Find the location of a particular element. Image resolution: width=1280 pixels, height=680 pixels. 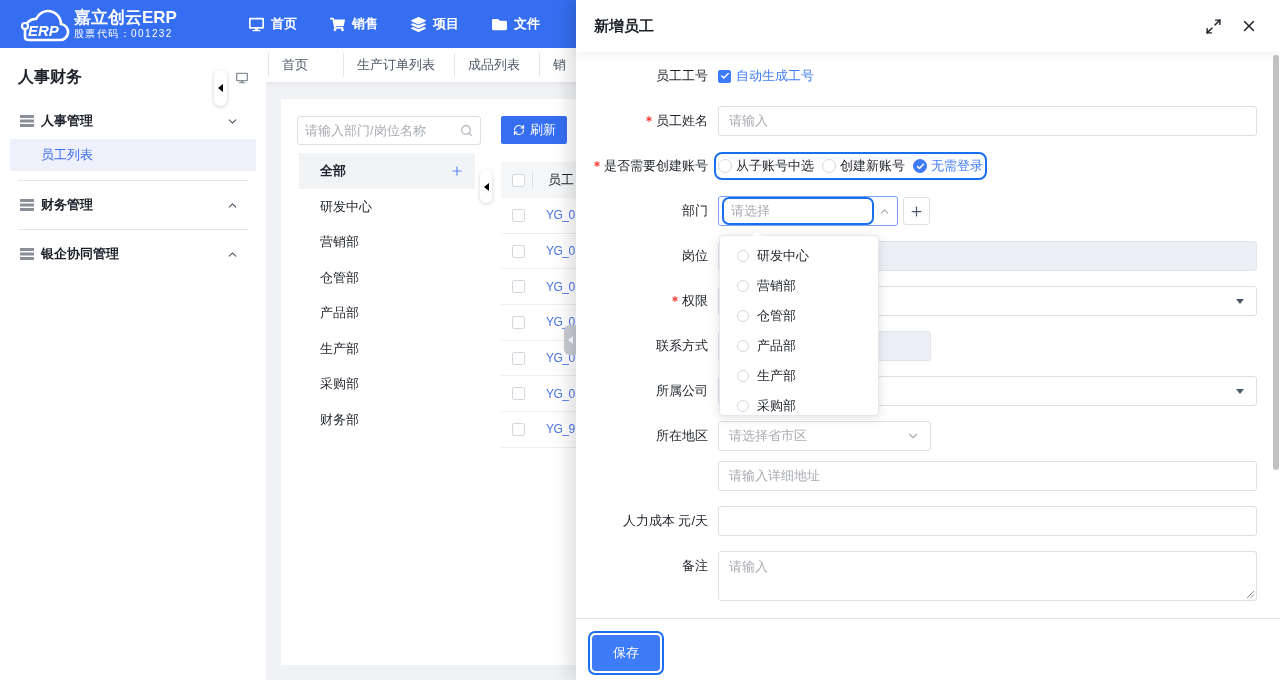

dropdown-option: 产品部 is located at coordinates (799, 346).